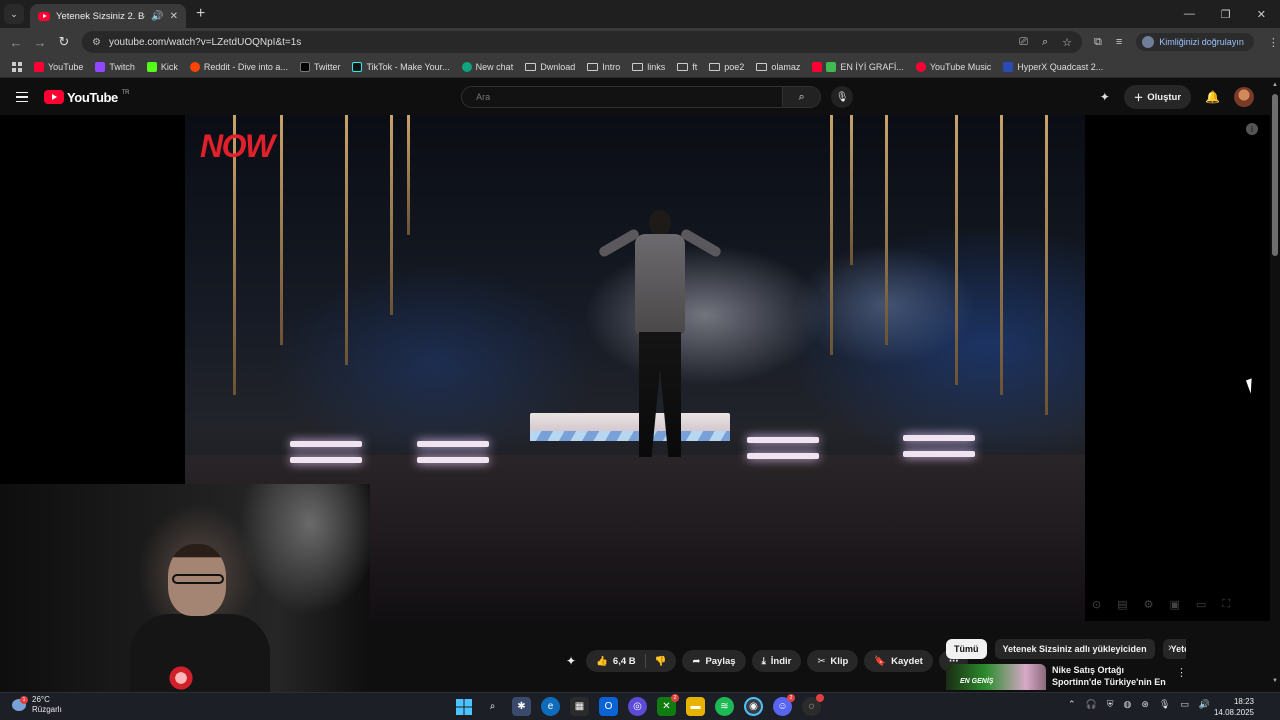 Image resolution: width=1280 pixels, height=720 pixels. I want to click on discord-icon: ☺ 2, so click(784, 705).